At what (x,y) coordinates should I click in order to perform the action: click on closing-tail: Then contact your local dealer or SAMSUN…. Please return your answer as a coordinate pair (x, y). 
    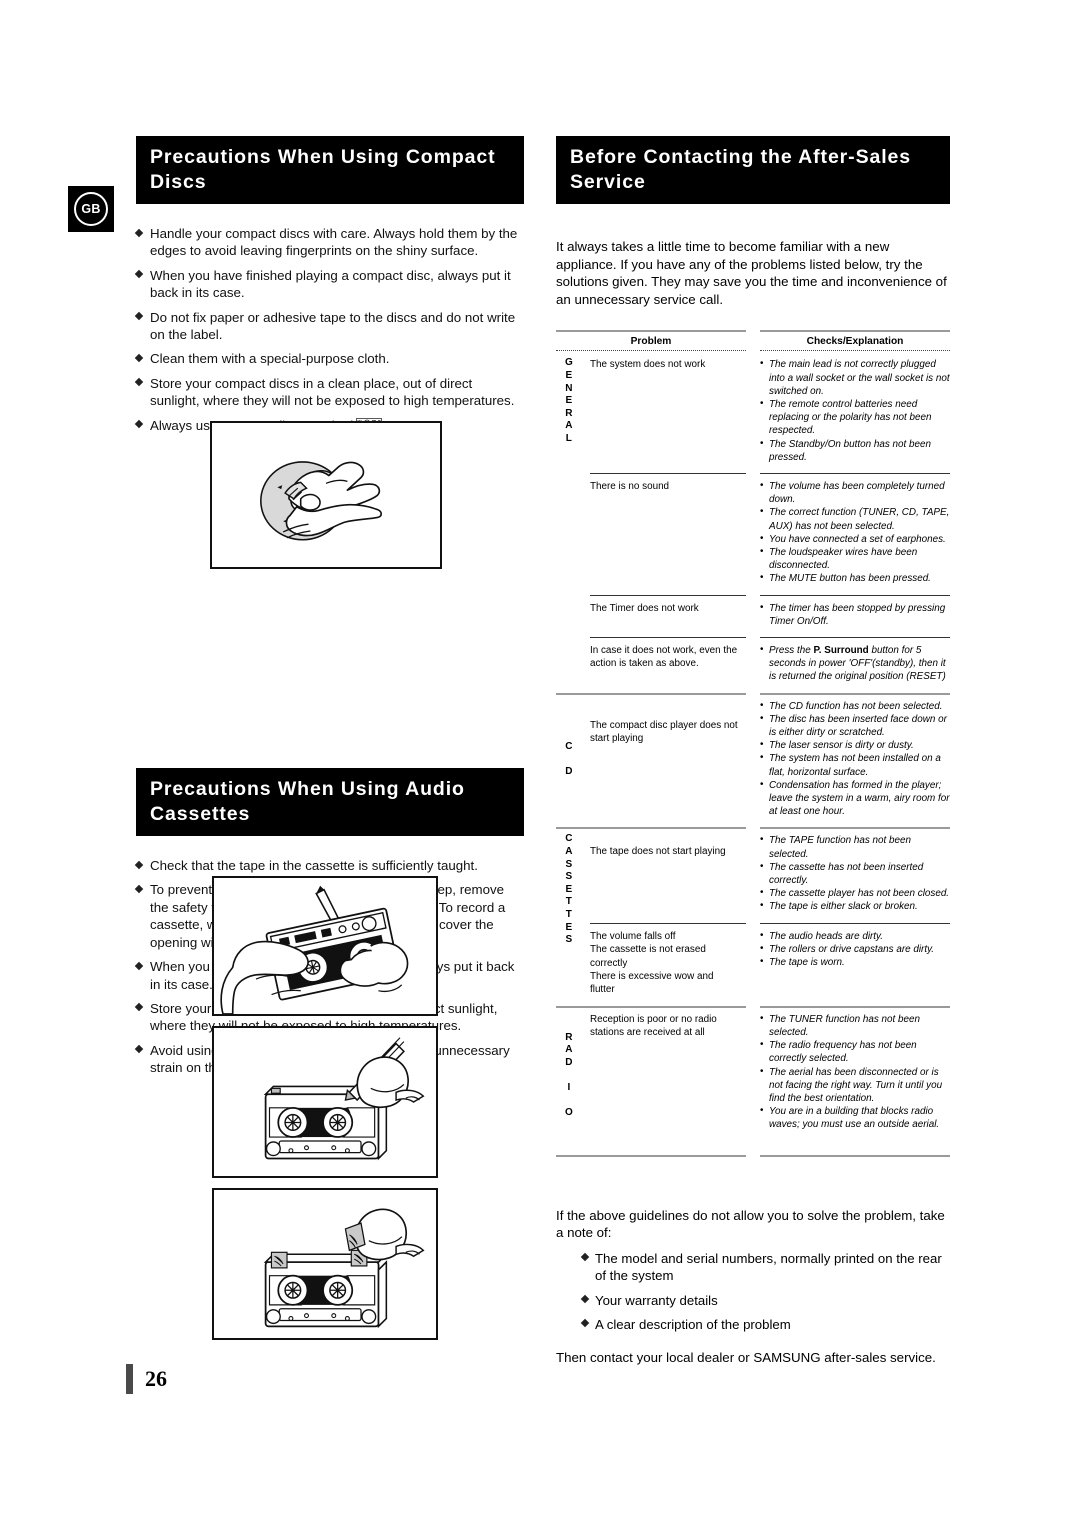
    Looking at the image, I should click on (746, 1358).